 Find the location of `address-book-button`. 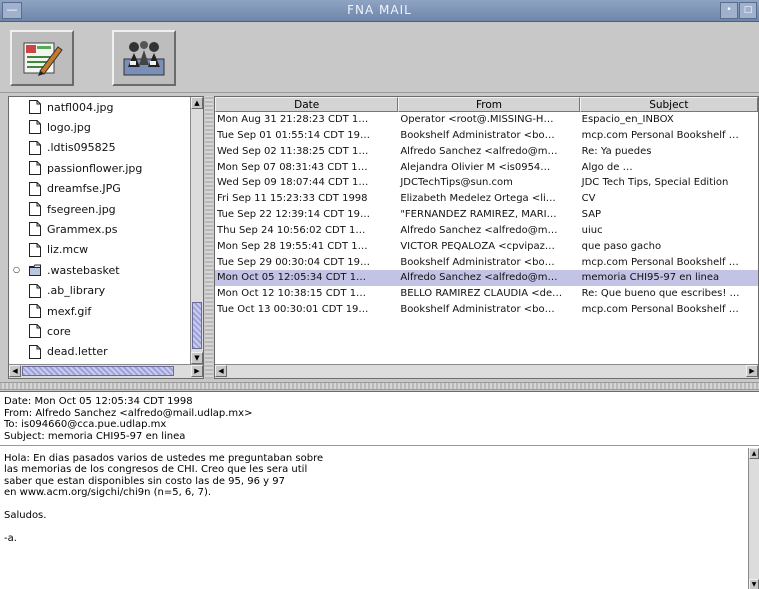

address-book-button is located at coordinates (144, 58).